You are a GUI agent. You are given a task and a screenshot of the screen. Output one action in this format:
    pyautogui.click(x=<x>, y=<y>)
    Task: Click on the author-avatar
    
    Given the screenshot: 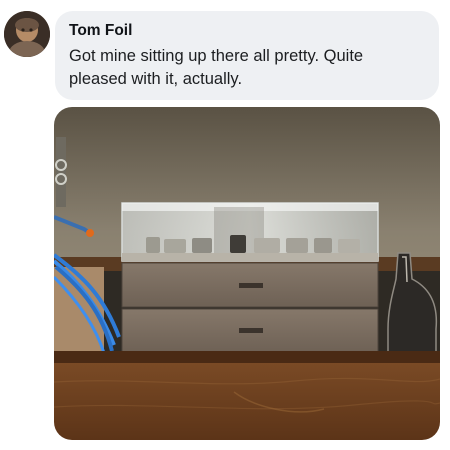 What is the action you would take?
    pyautogui.click(x=27, y=34)
    